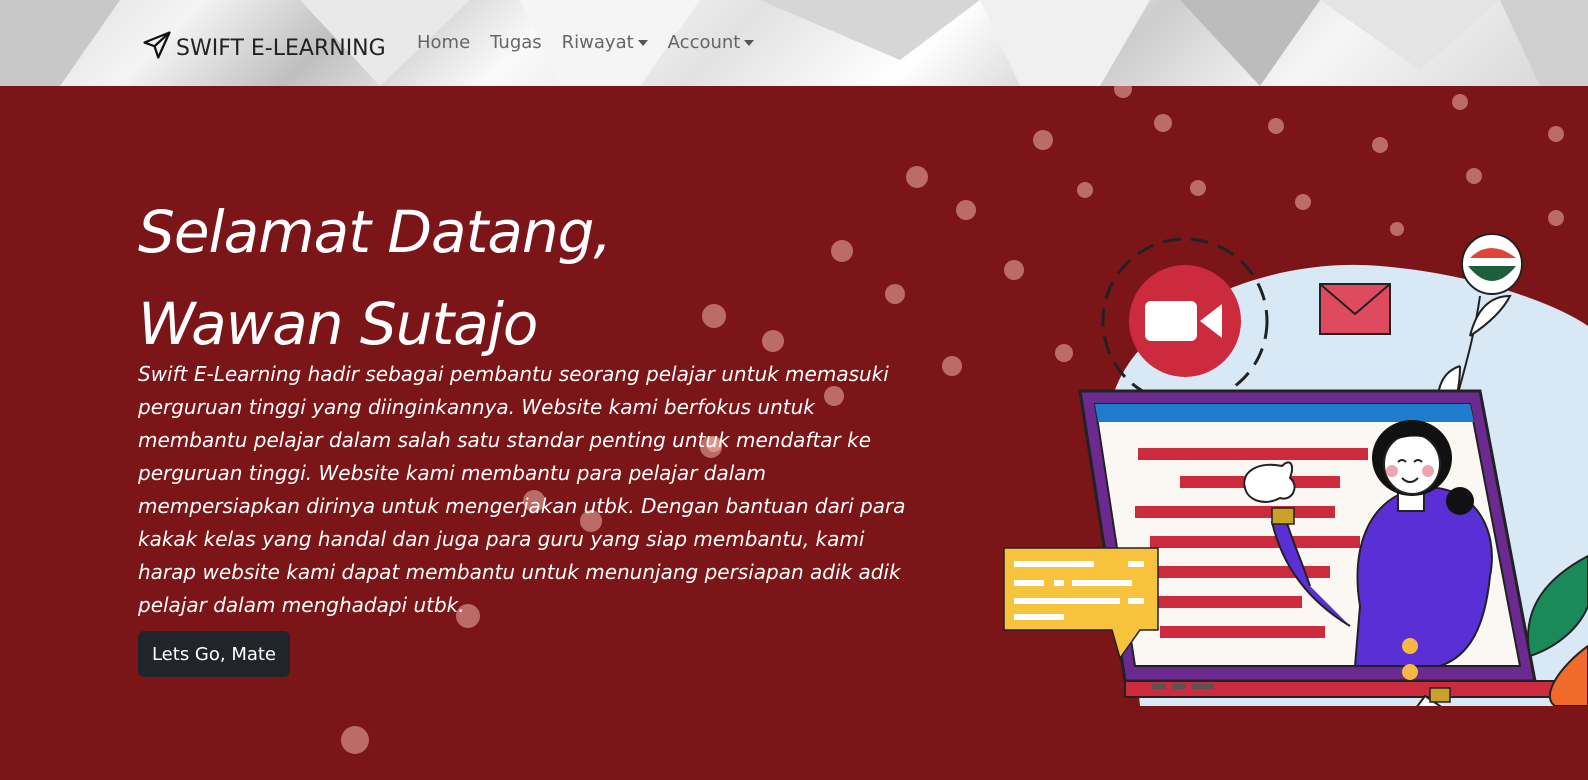 This screenshot has width=1588, height=780. What do you see at coordinates (159, 48) in the screenshot?
I see `paper-plane-icon` at bounding box center [159, 48].